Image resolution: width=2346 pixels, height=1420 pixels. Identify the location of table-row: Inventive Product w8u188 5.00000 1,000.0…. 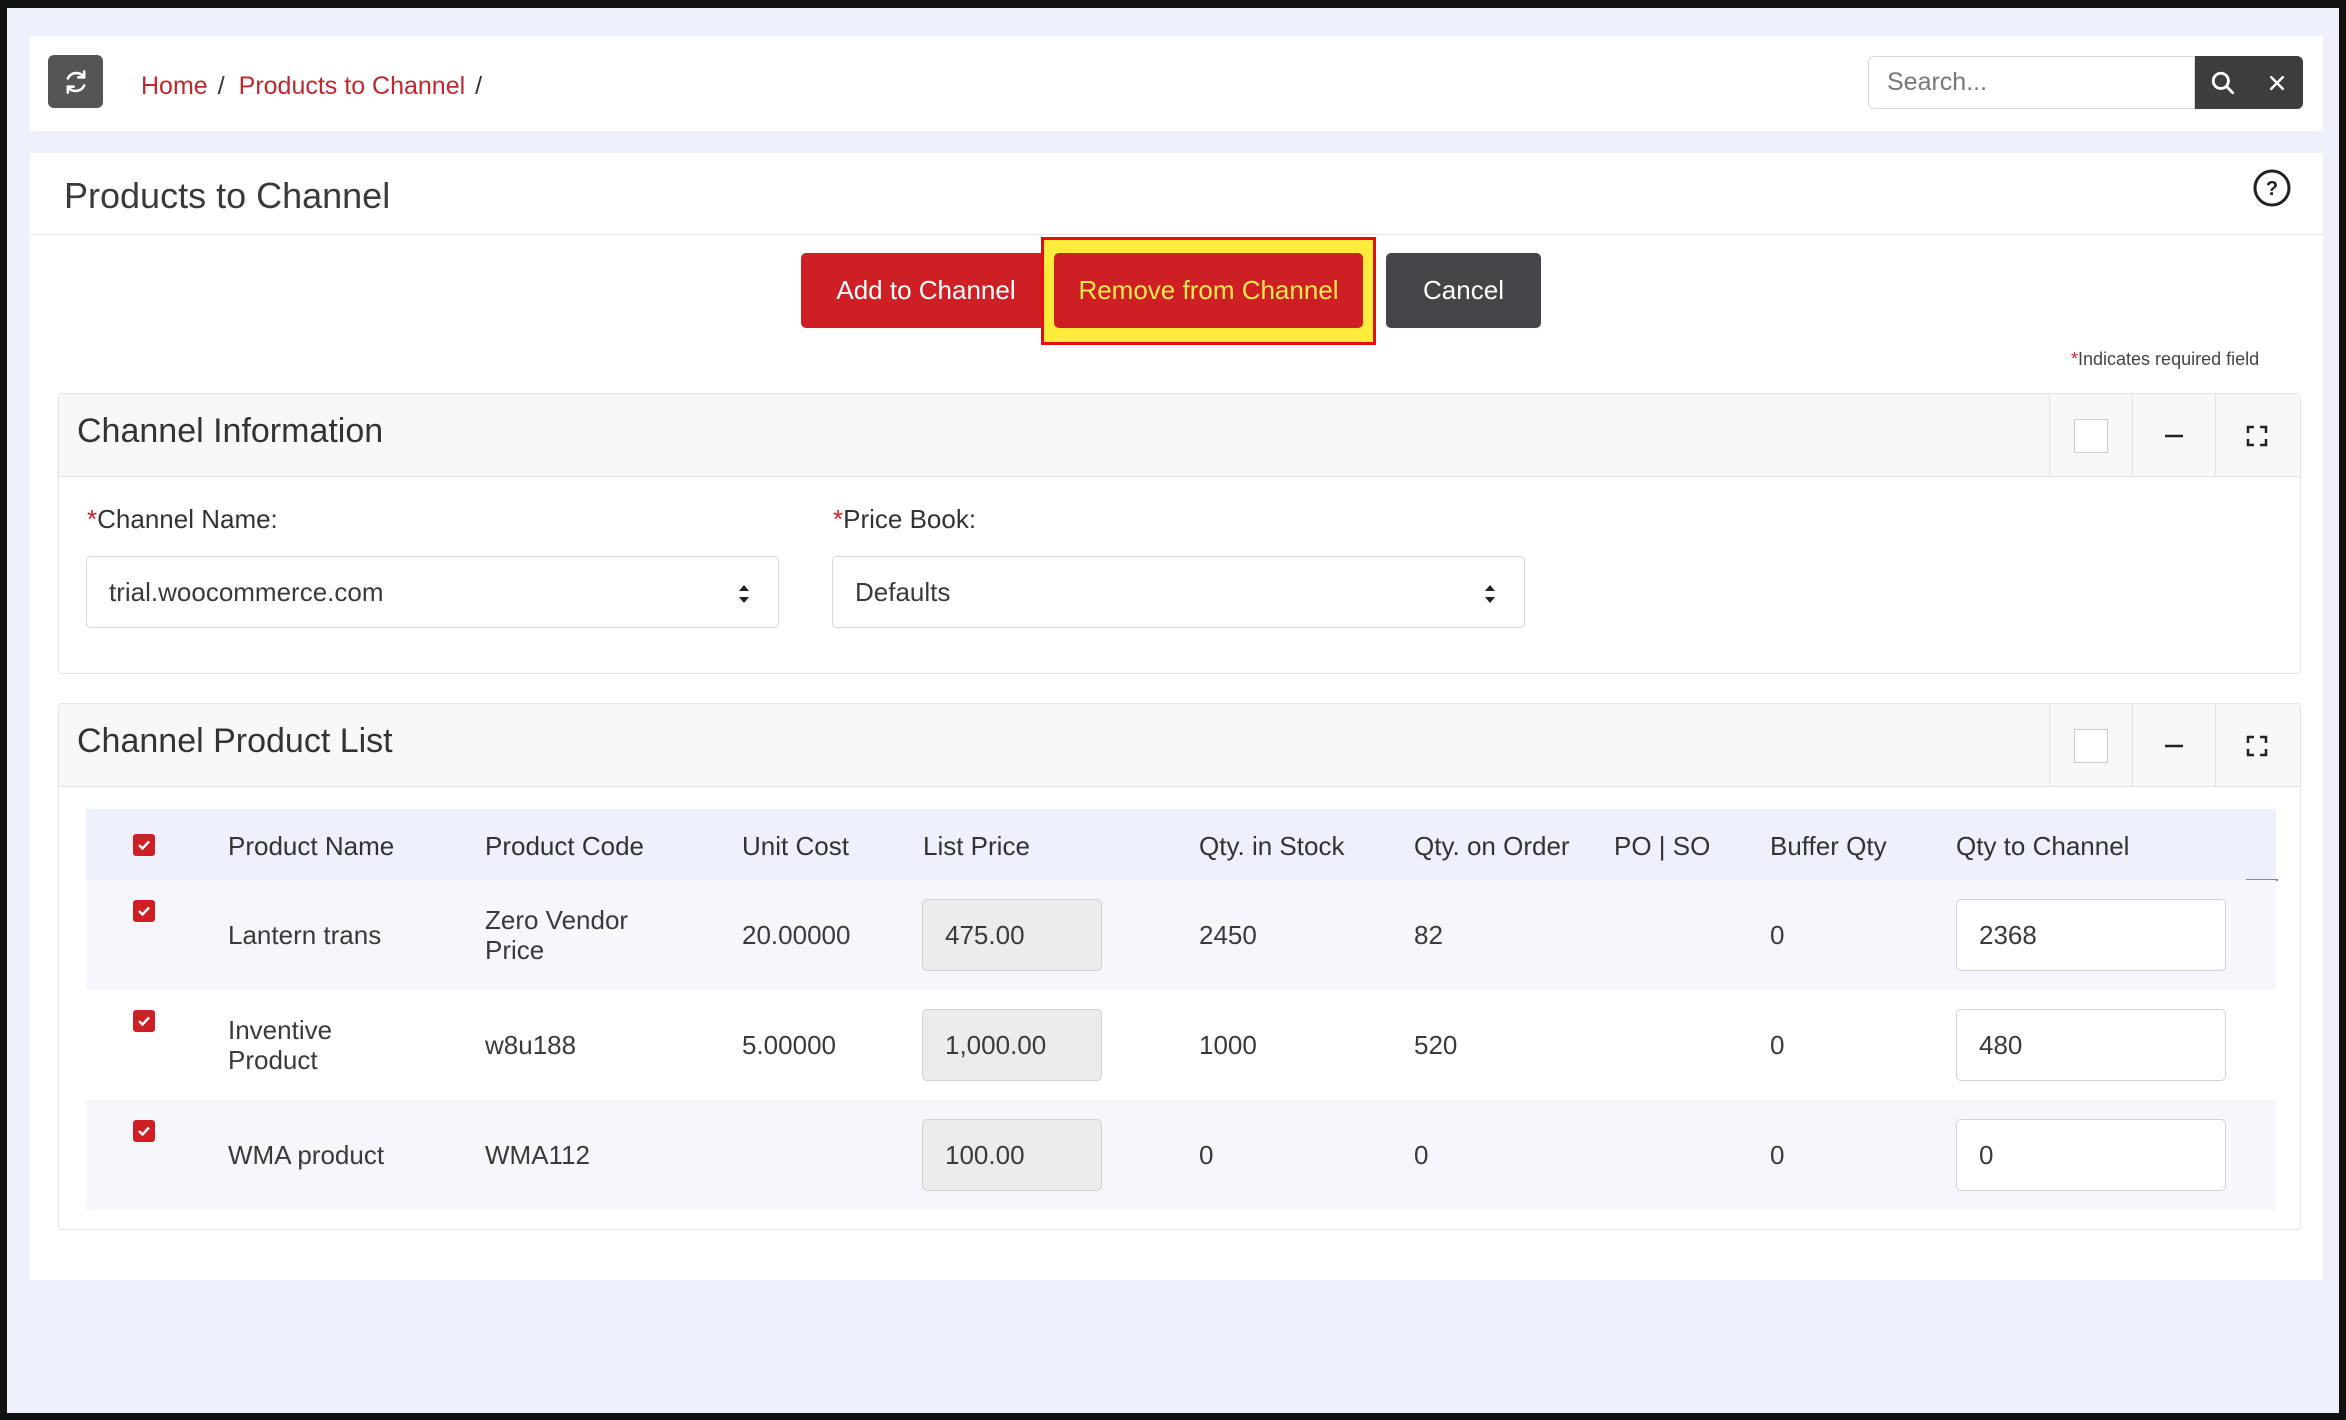
(1181, 1045).